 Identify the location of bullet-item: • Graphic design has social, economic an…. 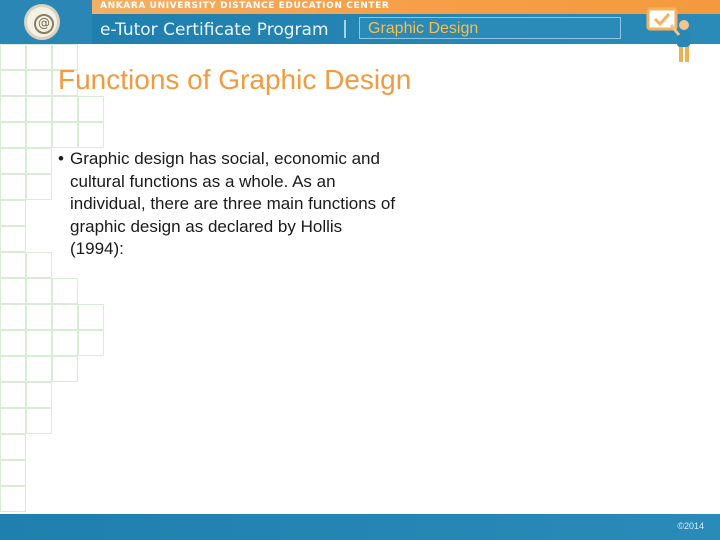
(228, 204).